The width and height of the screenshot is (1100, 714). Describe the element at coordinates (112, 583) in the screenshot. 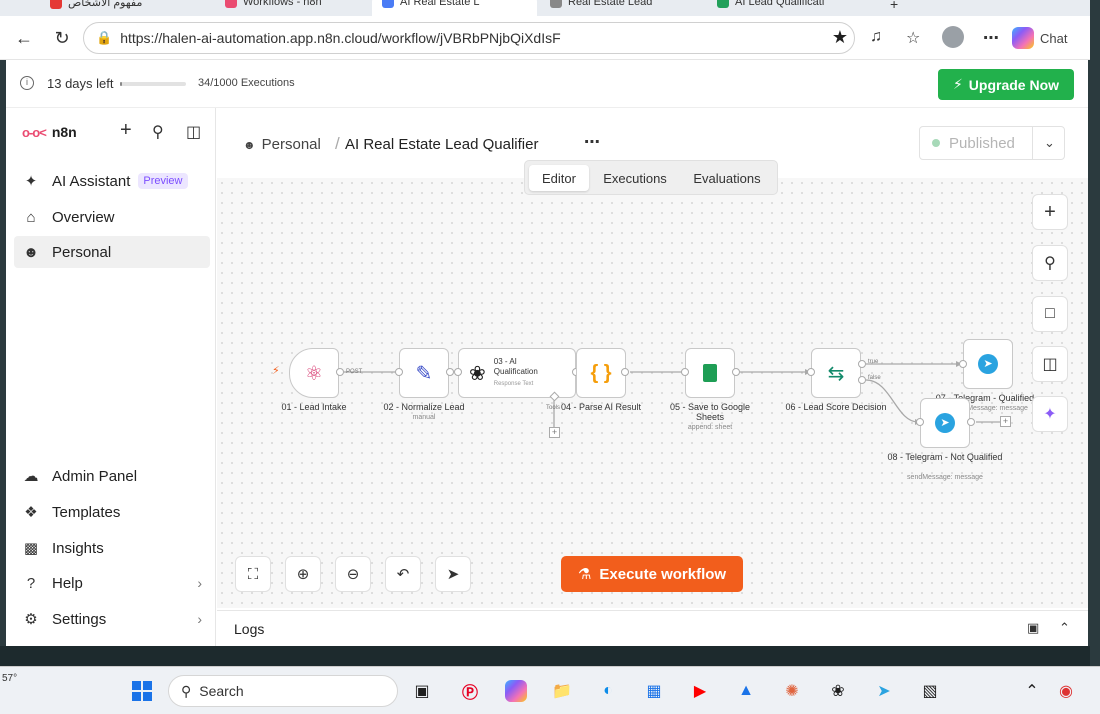

I see `sidebar-item-help: ? Help ›` at that location.